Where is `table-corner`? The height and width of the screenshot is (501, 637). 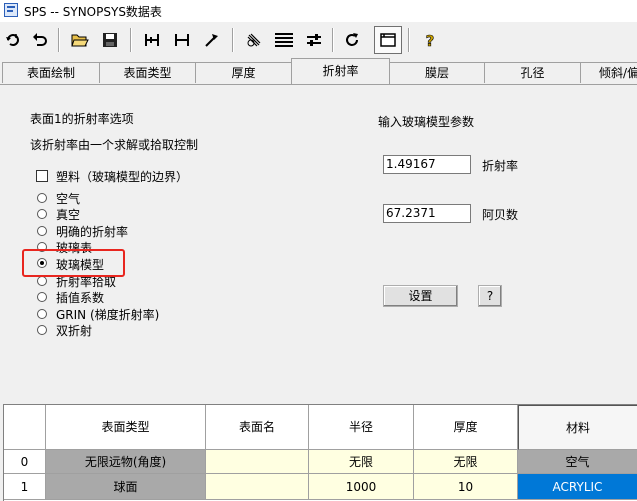 table-corner is located at coordinates (25, 427).